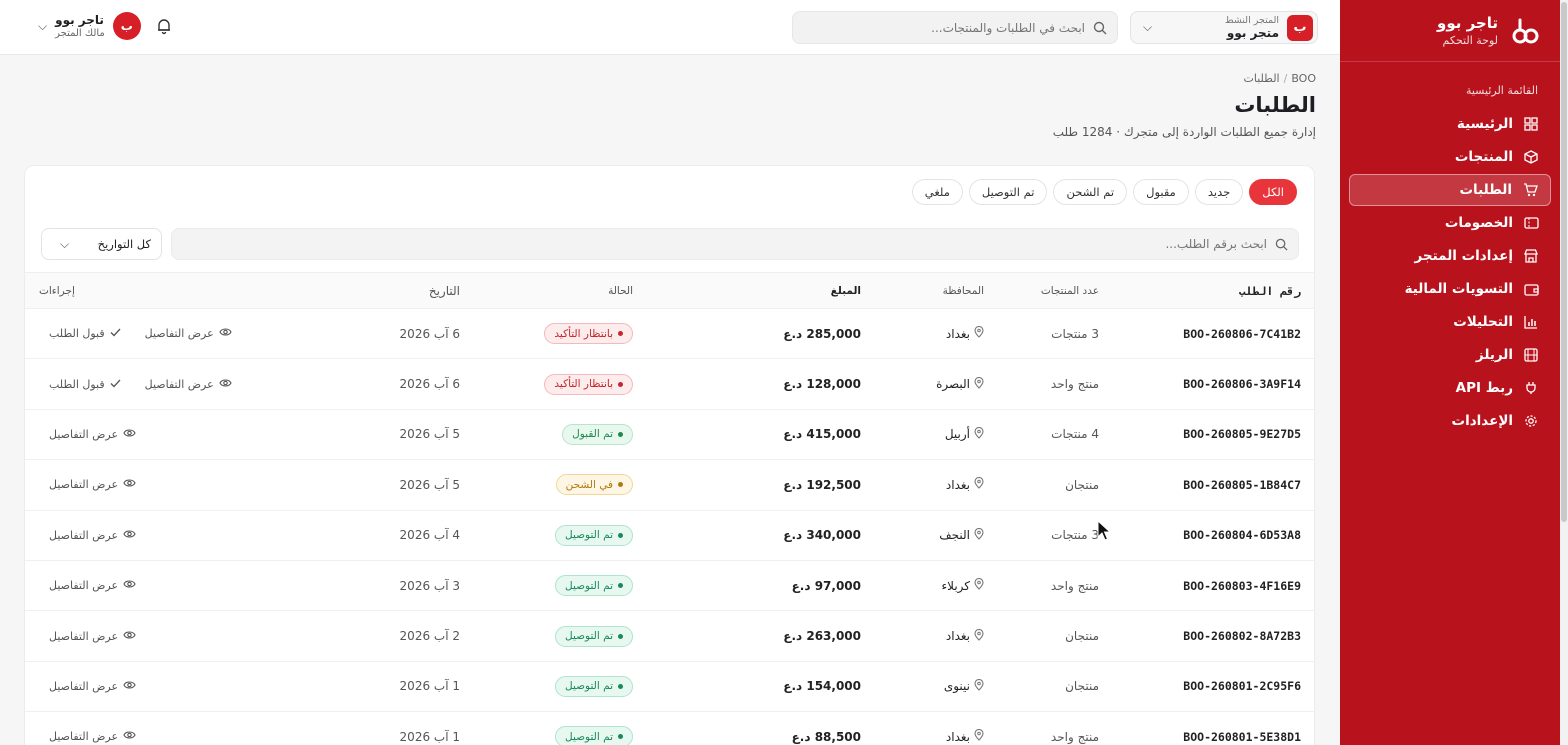 Image resolution: width=1568 pixels, height=745 pixels. Describe the element at coordinates (1450, 289) in the screenshot. I see `sidebar-item-5: التسويات المالية` at that location.